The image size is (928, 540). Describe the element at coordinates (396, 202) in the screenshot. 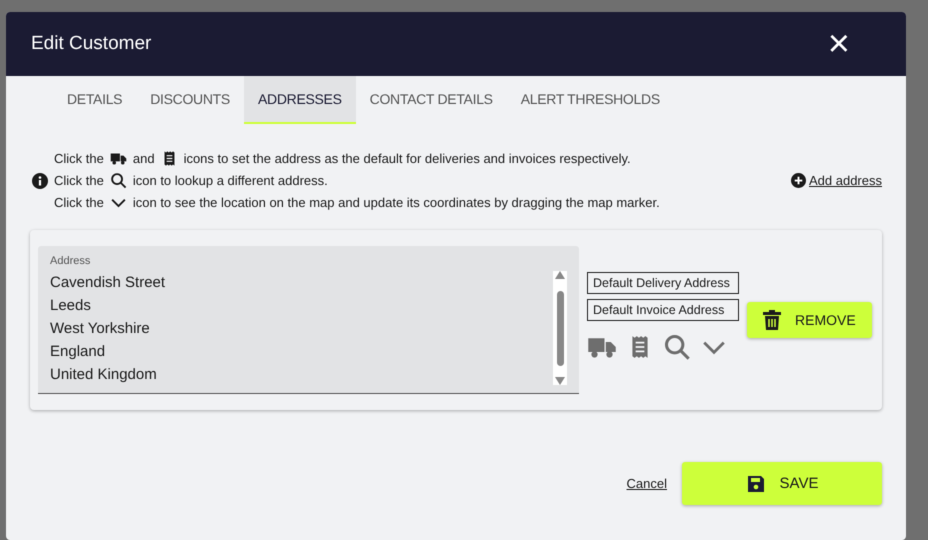

I see `help-text: icon to see the location on the map and update its coordinates by dragging the map marker.` at that location.